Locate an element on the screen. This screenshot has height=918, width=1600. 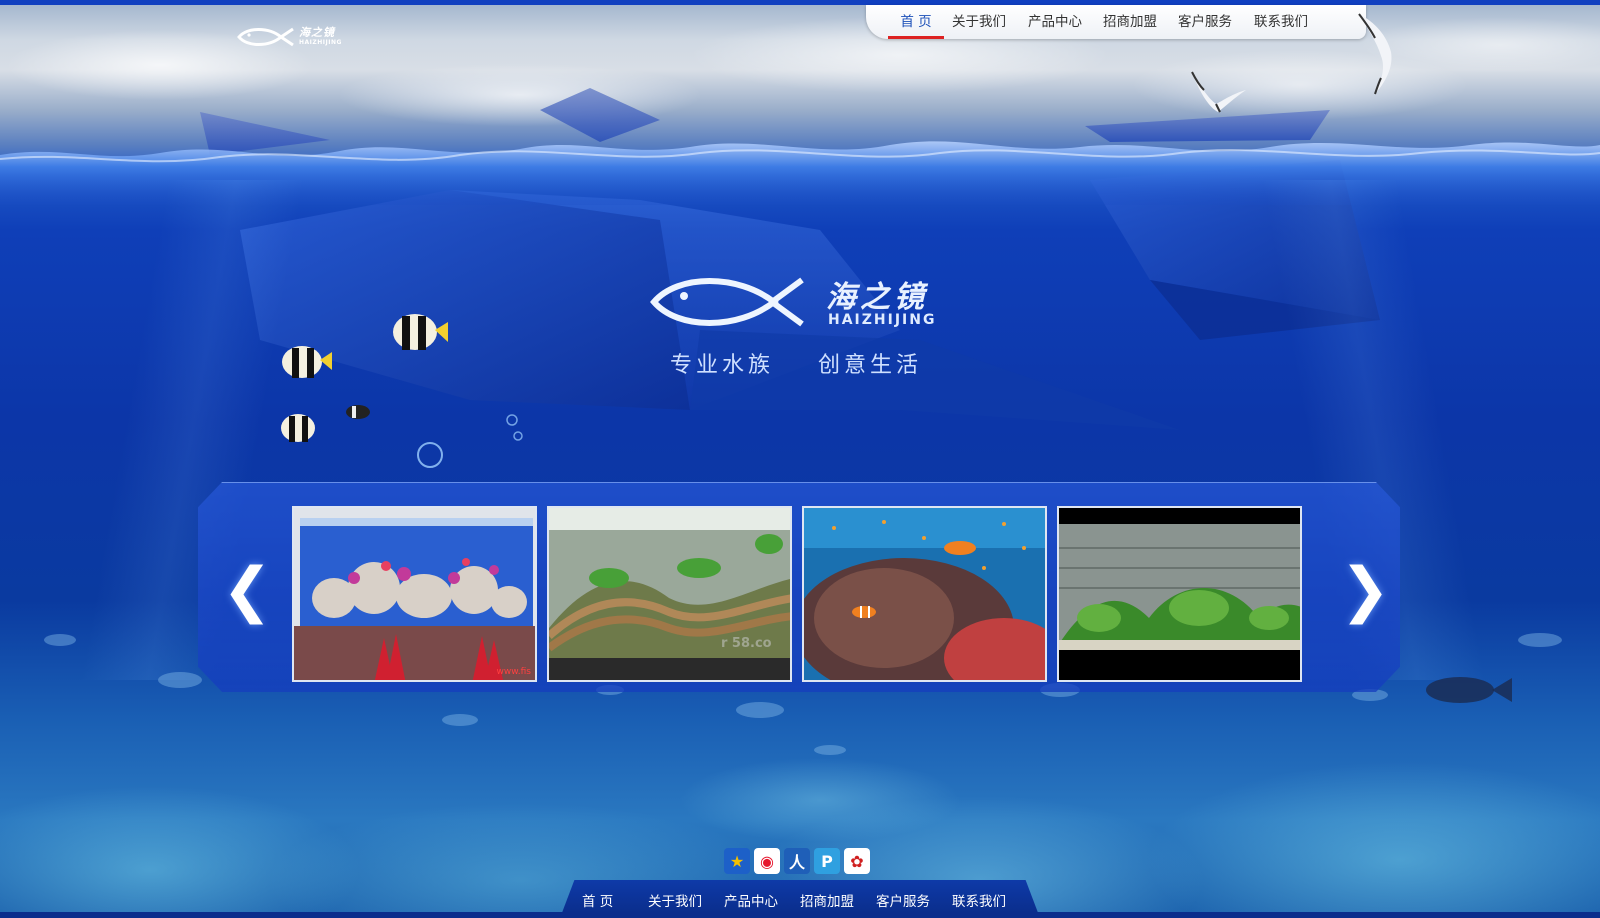
nav-contact: 联系我们 is located at coordinates (1281, 26).